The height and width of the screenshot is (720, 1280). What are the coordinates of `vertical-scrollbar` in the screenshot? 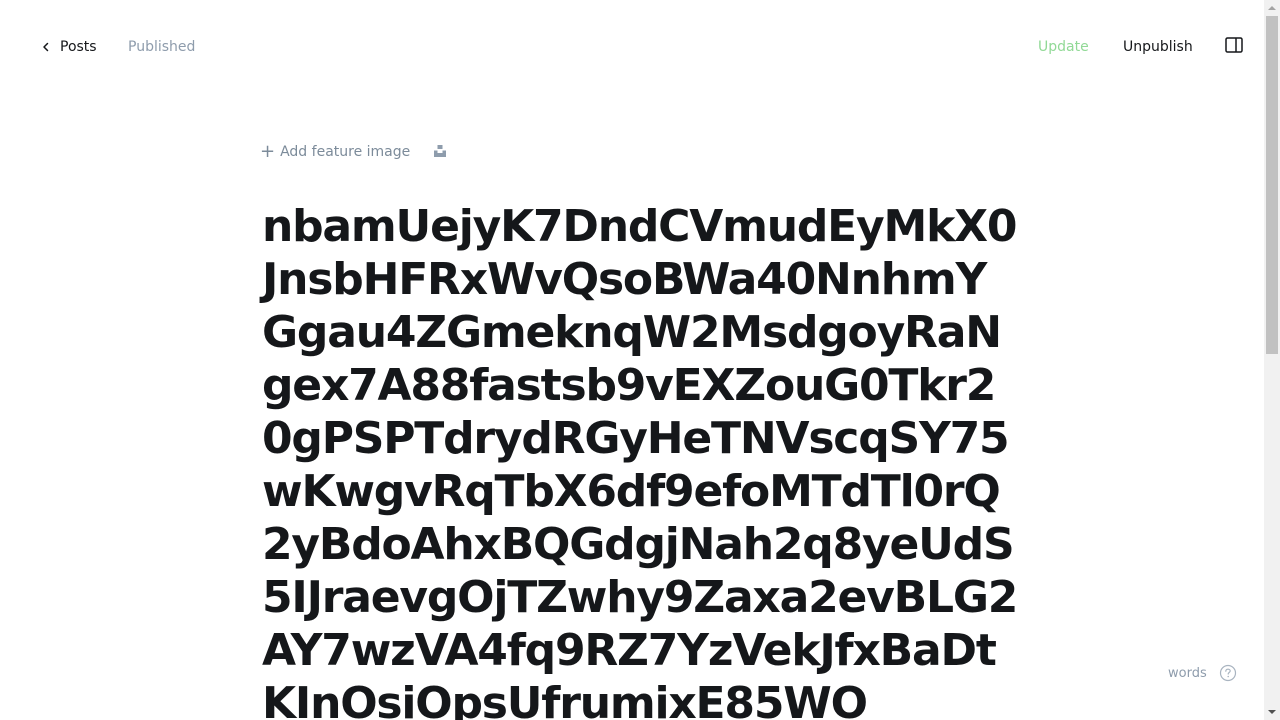 It's located at (1272, 360).